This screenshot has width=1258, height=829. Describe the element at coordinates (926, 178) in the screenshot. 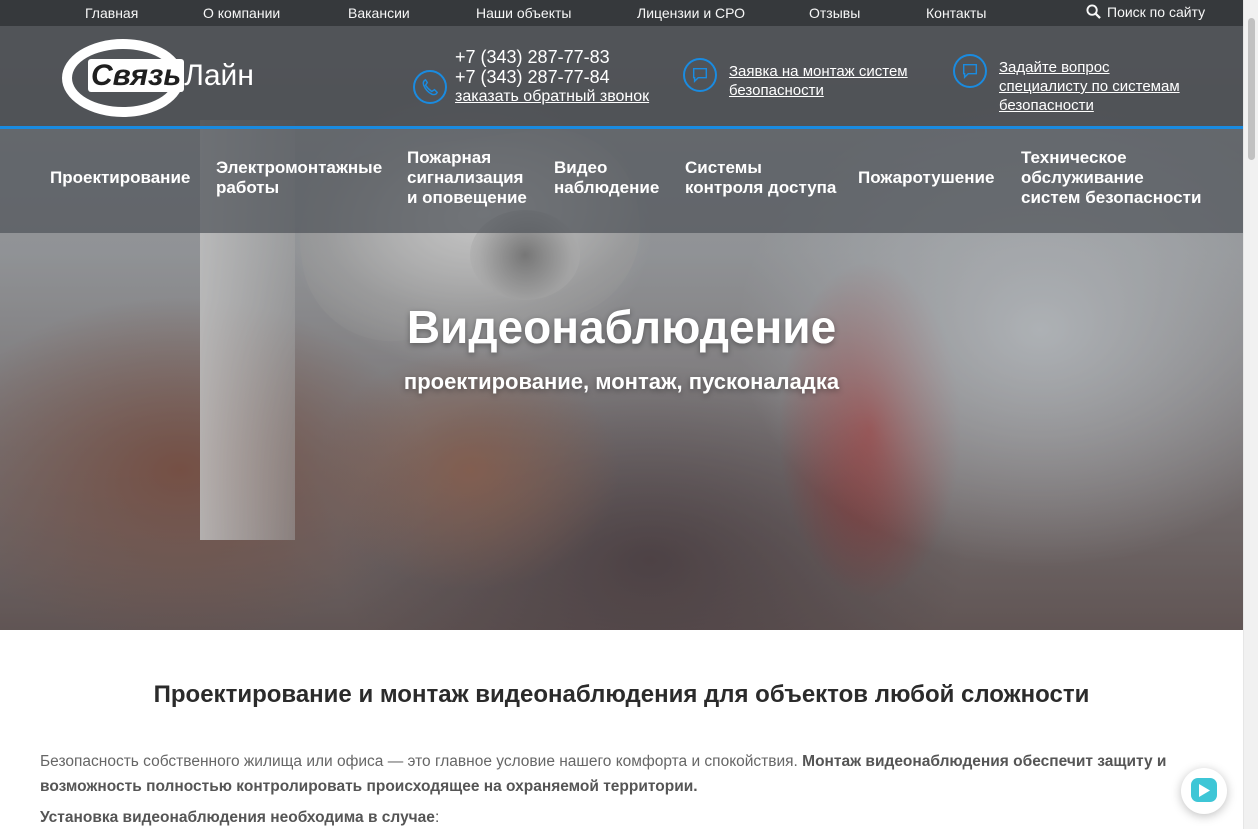

I see `menu-item-fire-suppression: Пожаротушение` at that location.